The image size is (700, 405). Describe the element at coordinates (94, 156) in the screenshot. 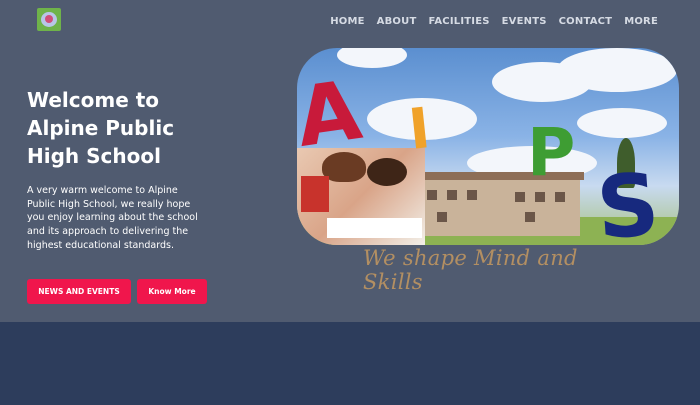

I see `title-line-3: High School` at that location.